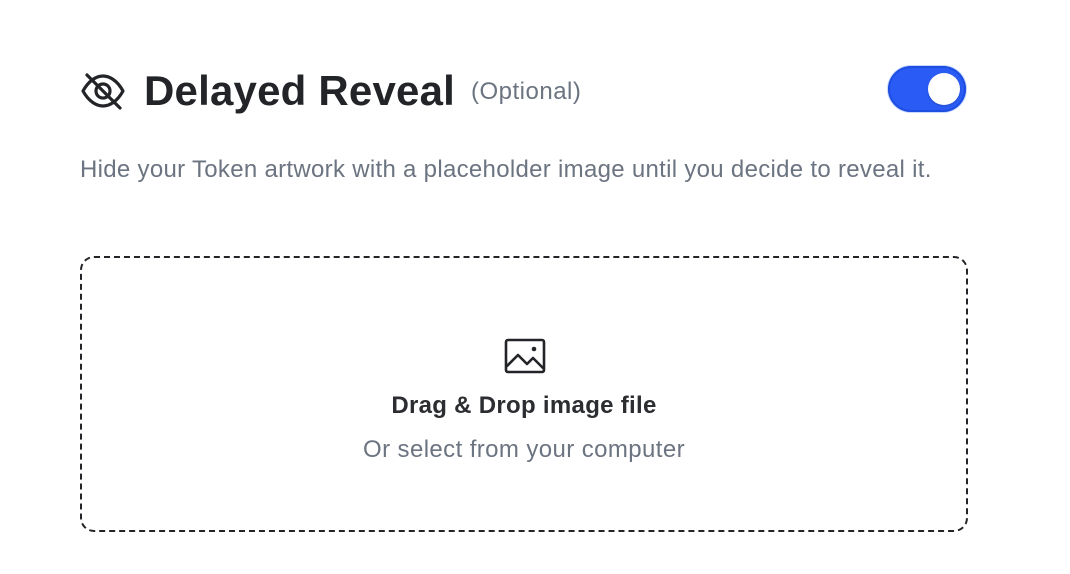  Describe the element at coordinates (927, 89) in the screenshot. I see `delayed-reveal-toggle` at that location.